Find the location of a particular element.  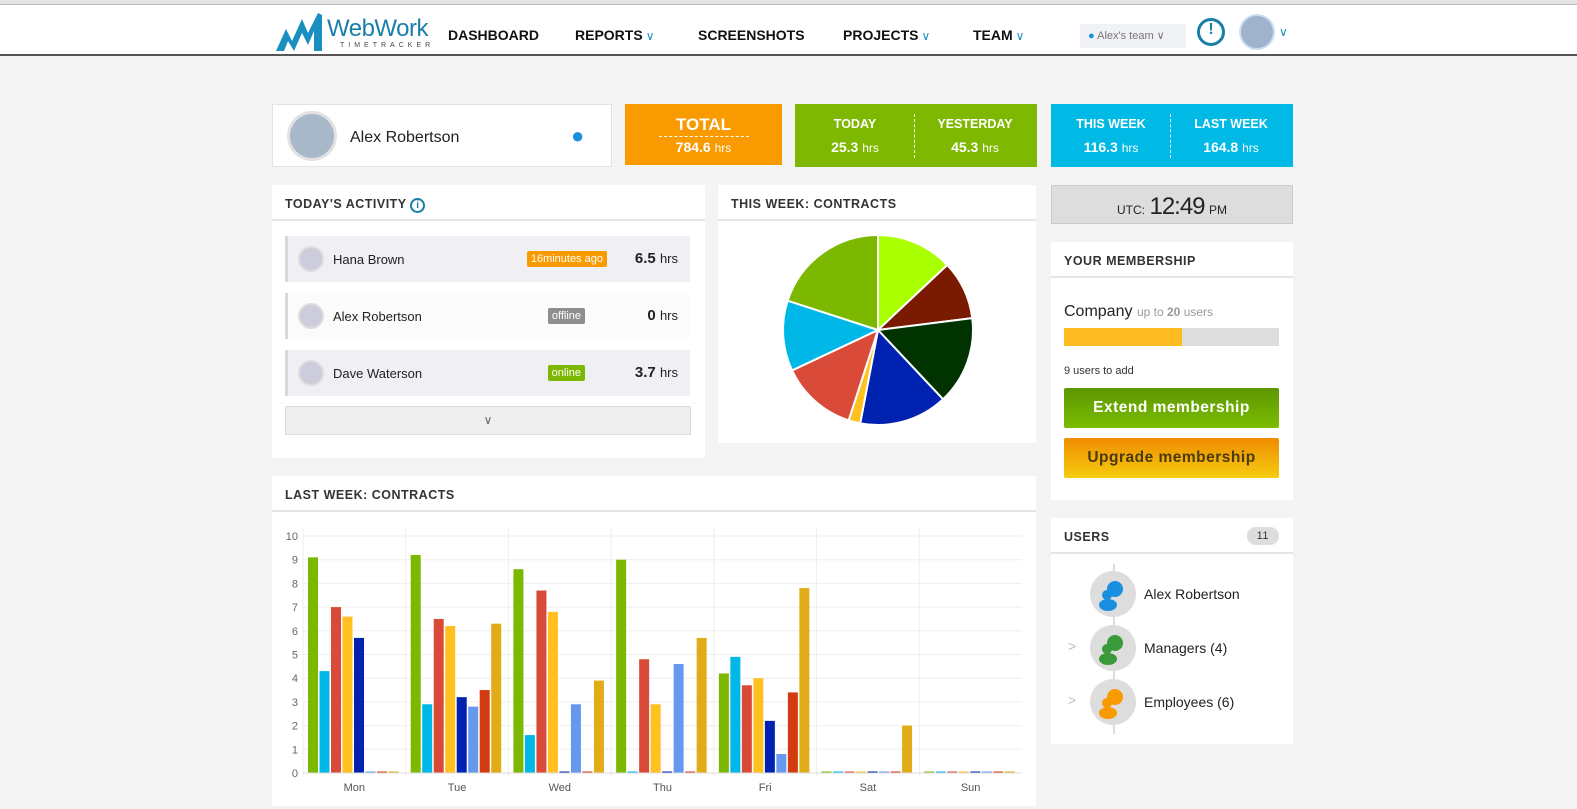

last-week-label: LAST WEEK is located at coordinates (1231, 124).